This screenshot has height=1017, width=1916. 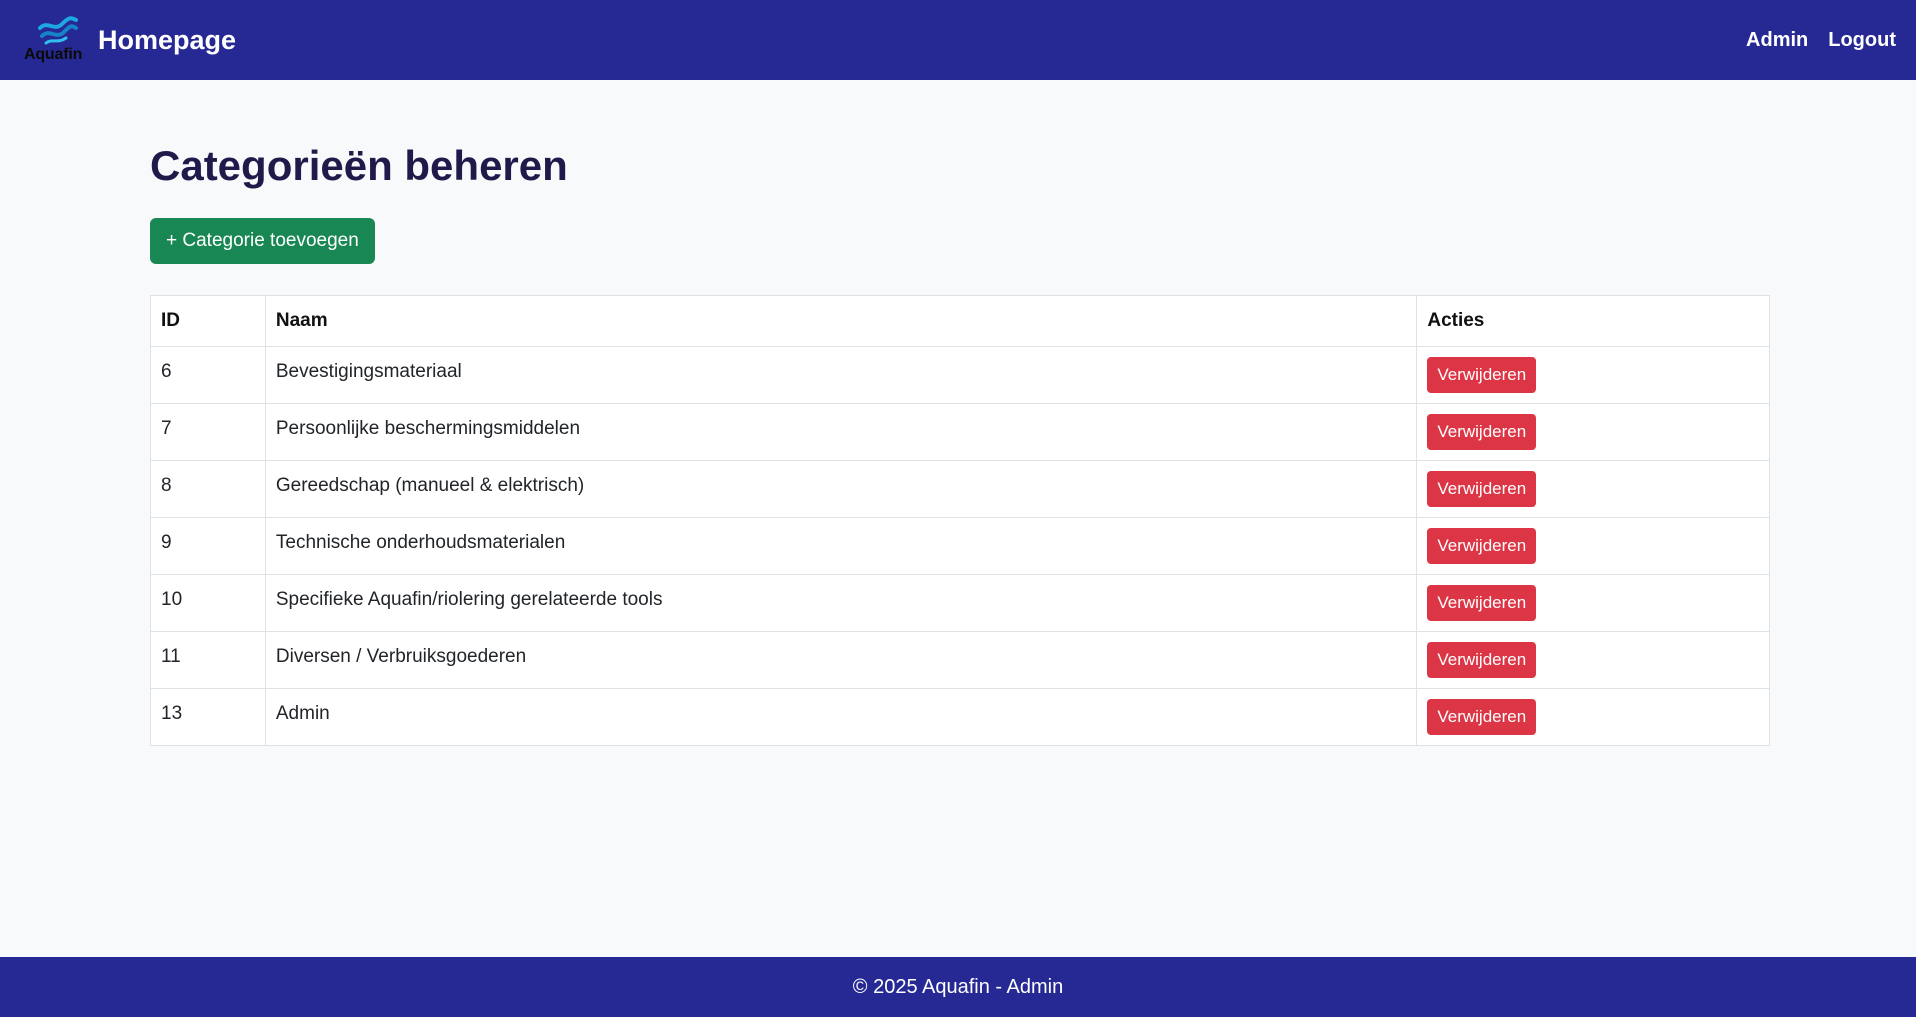 I want to click on brand-link: Aquafin Homepage, so click(x=130, y=40).